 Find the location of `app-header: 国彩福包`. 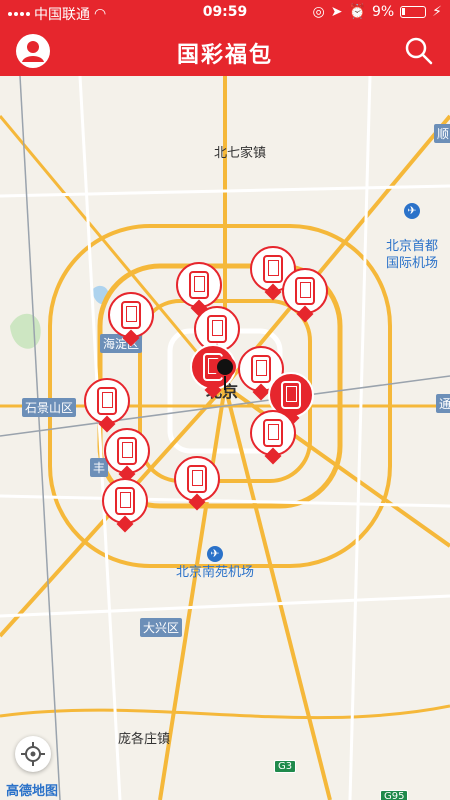

app-header: 国彩福包 is located at coordinates (225, 51).